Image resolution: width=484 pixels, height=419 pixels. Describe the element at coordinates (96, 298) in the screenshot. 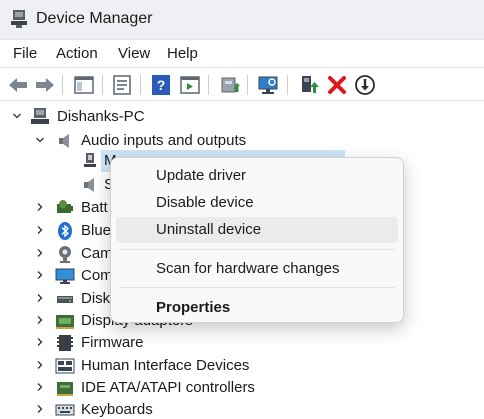

I see `tree-label-disk-drives: Disk` at that location.